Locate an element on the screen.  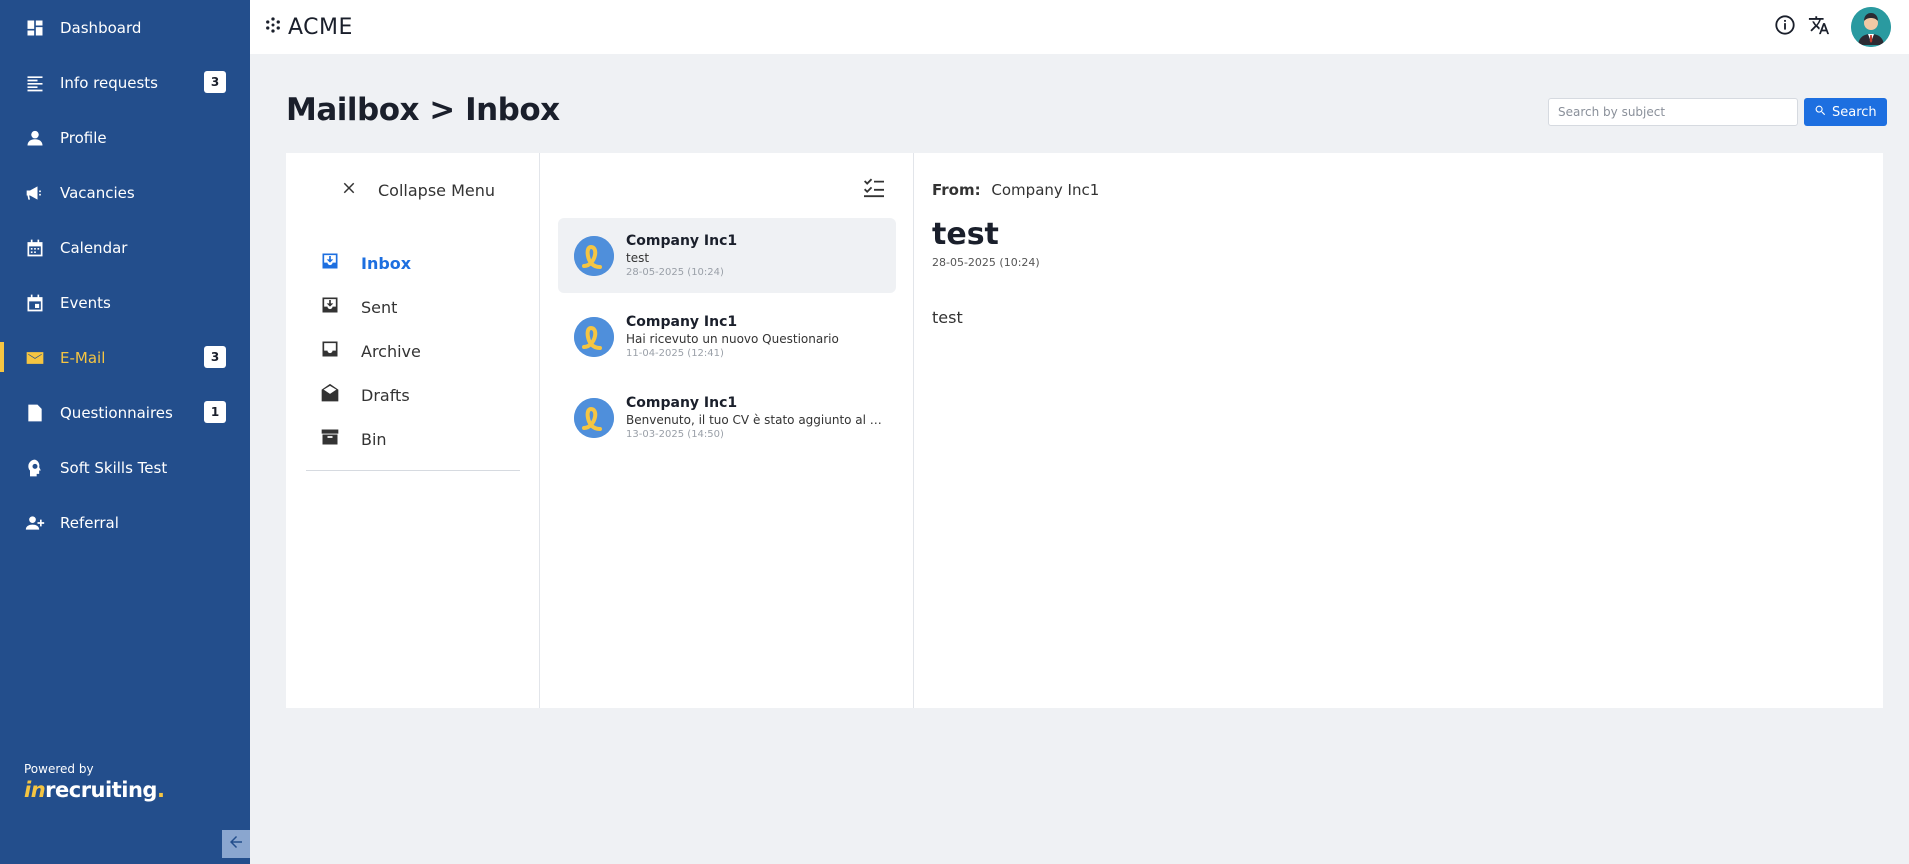
sidebar-item-email: E-Mail 3 is located at coordinates (125, 357).